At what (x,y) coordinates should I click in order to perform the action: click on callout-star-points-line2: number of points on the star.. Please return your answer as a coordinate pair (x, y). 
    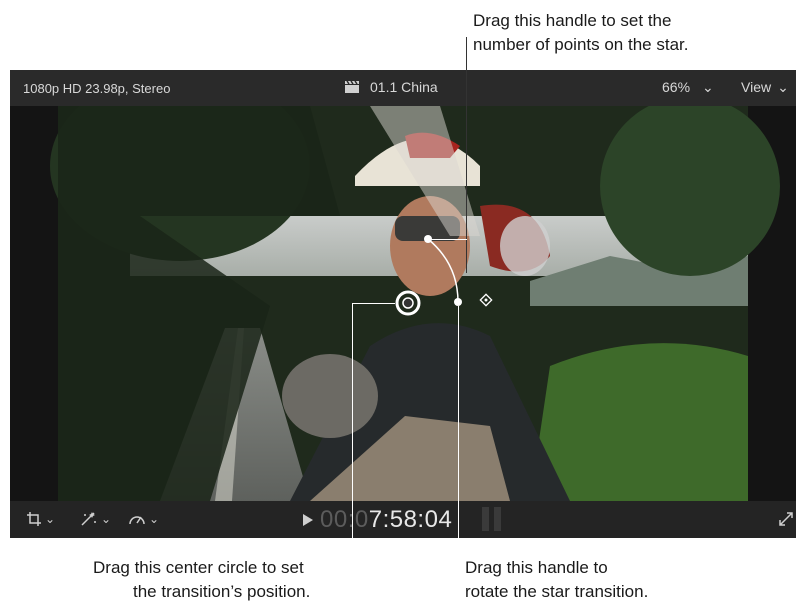
    Looking at the image, I should click on (581, 44).